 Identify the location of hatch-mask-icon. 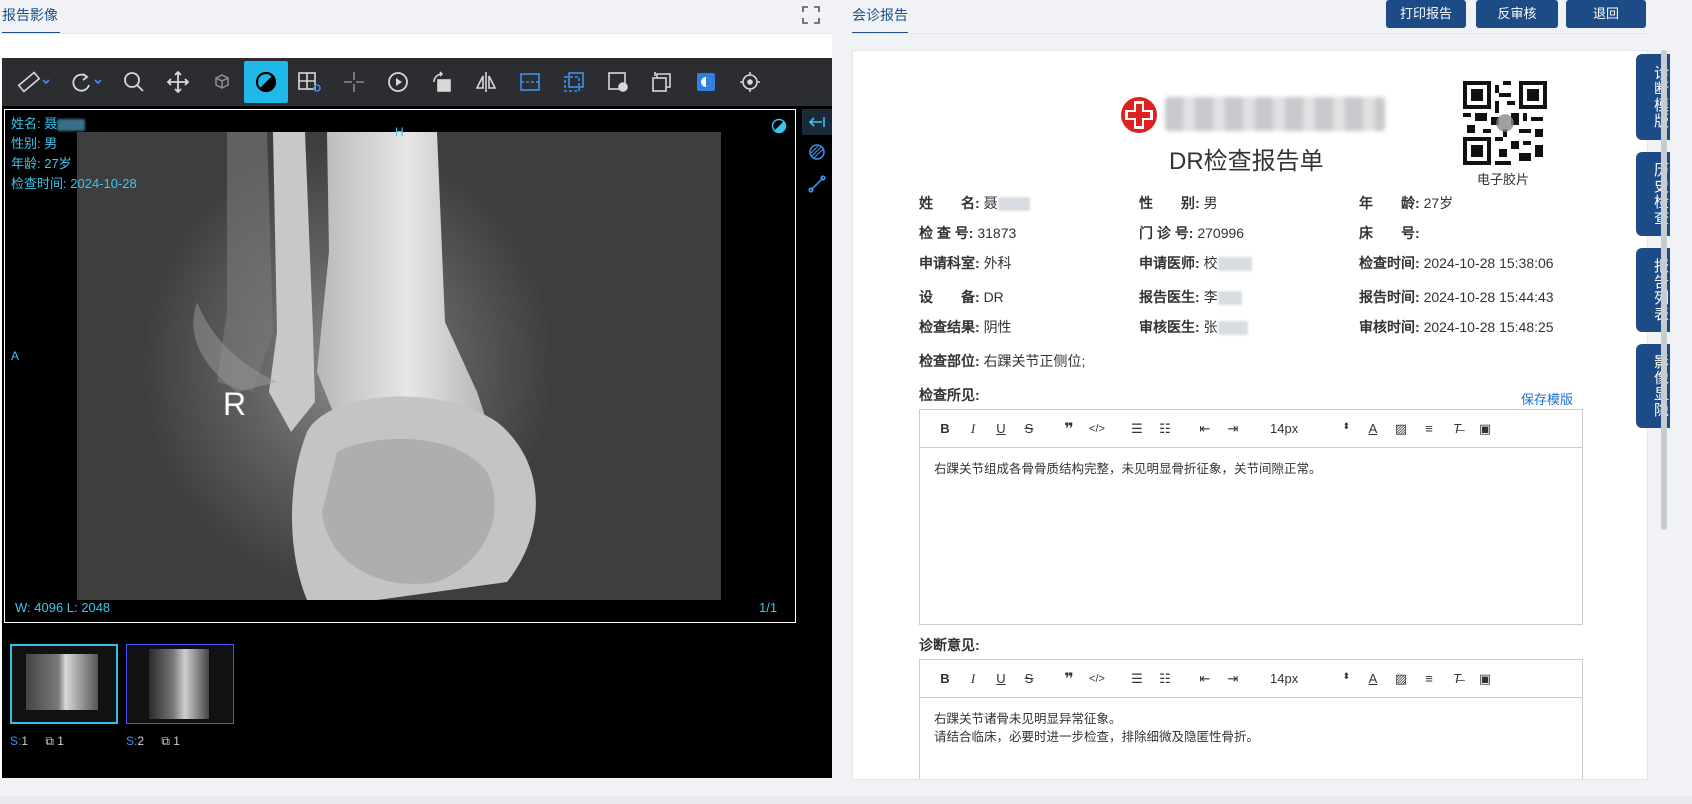
(817, 152).